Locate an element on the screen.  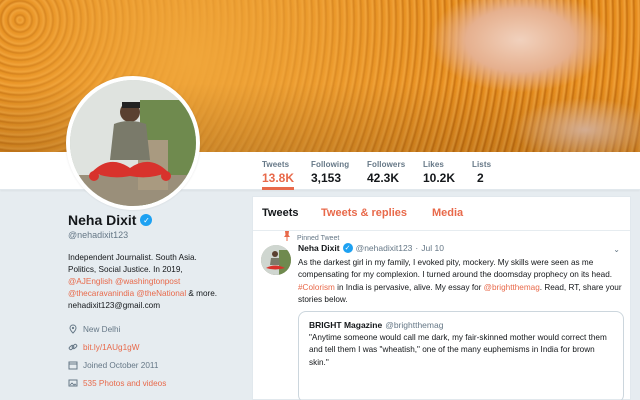
stat-following: Following 3,153 is located at coordinates (330, 172).